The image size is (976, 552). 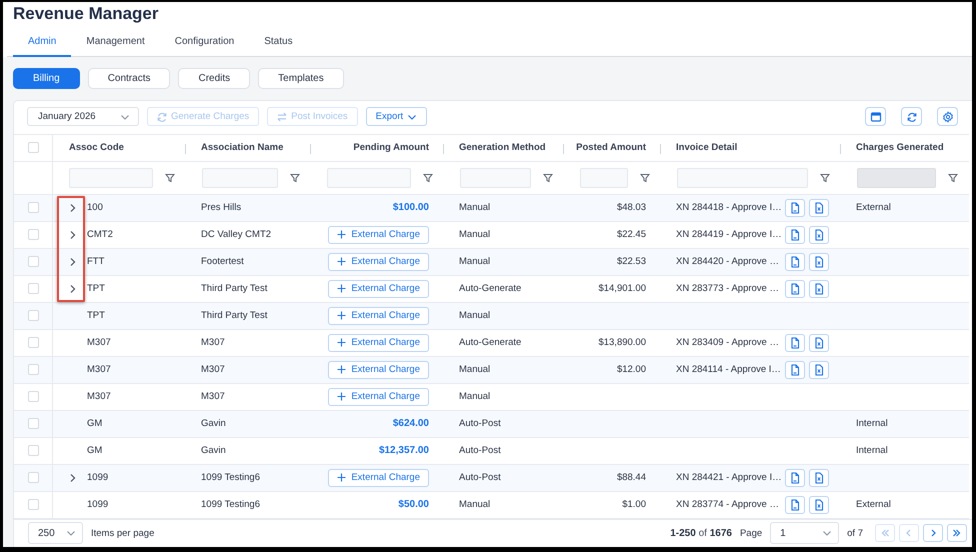 What do you see at coordinates (55, 533) in the screenshot?
I see `page-size-dropdown: 250` at bounding box center [55, 533].